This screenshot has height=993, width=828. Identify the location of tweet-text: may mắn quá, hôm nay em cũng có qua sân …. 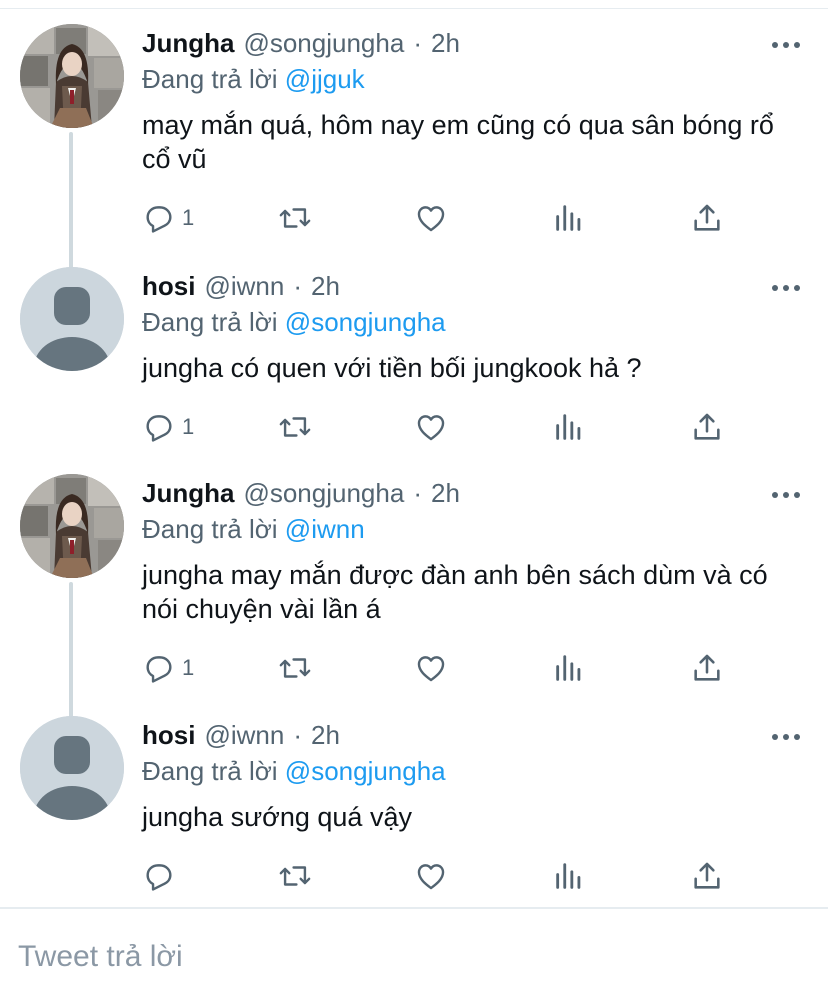
(458, 142).